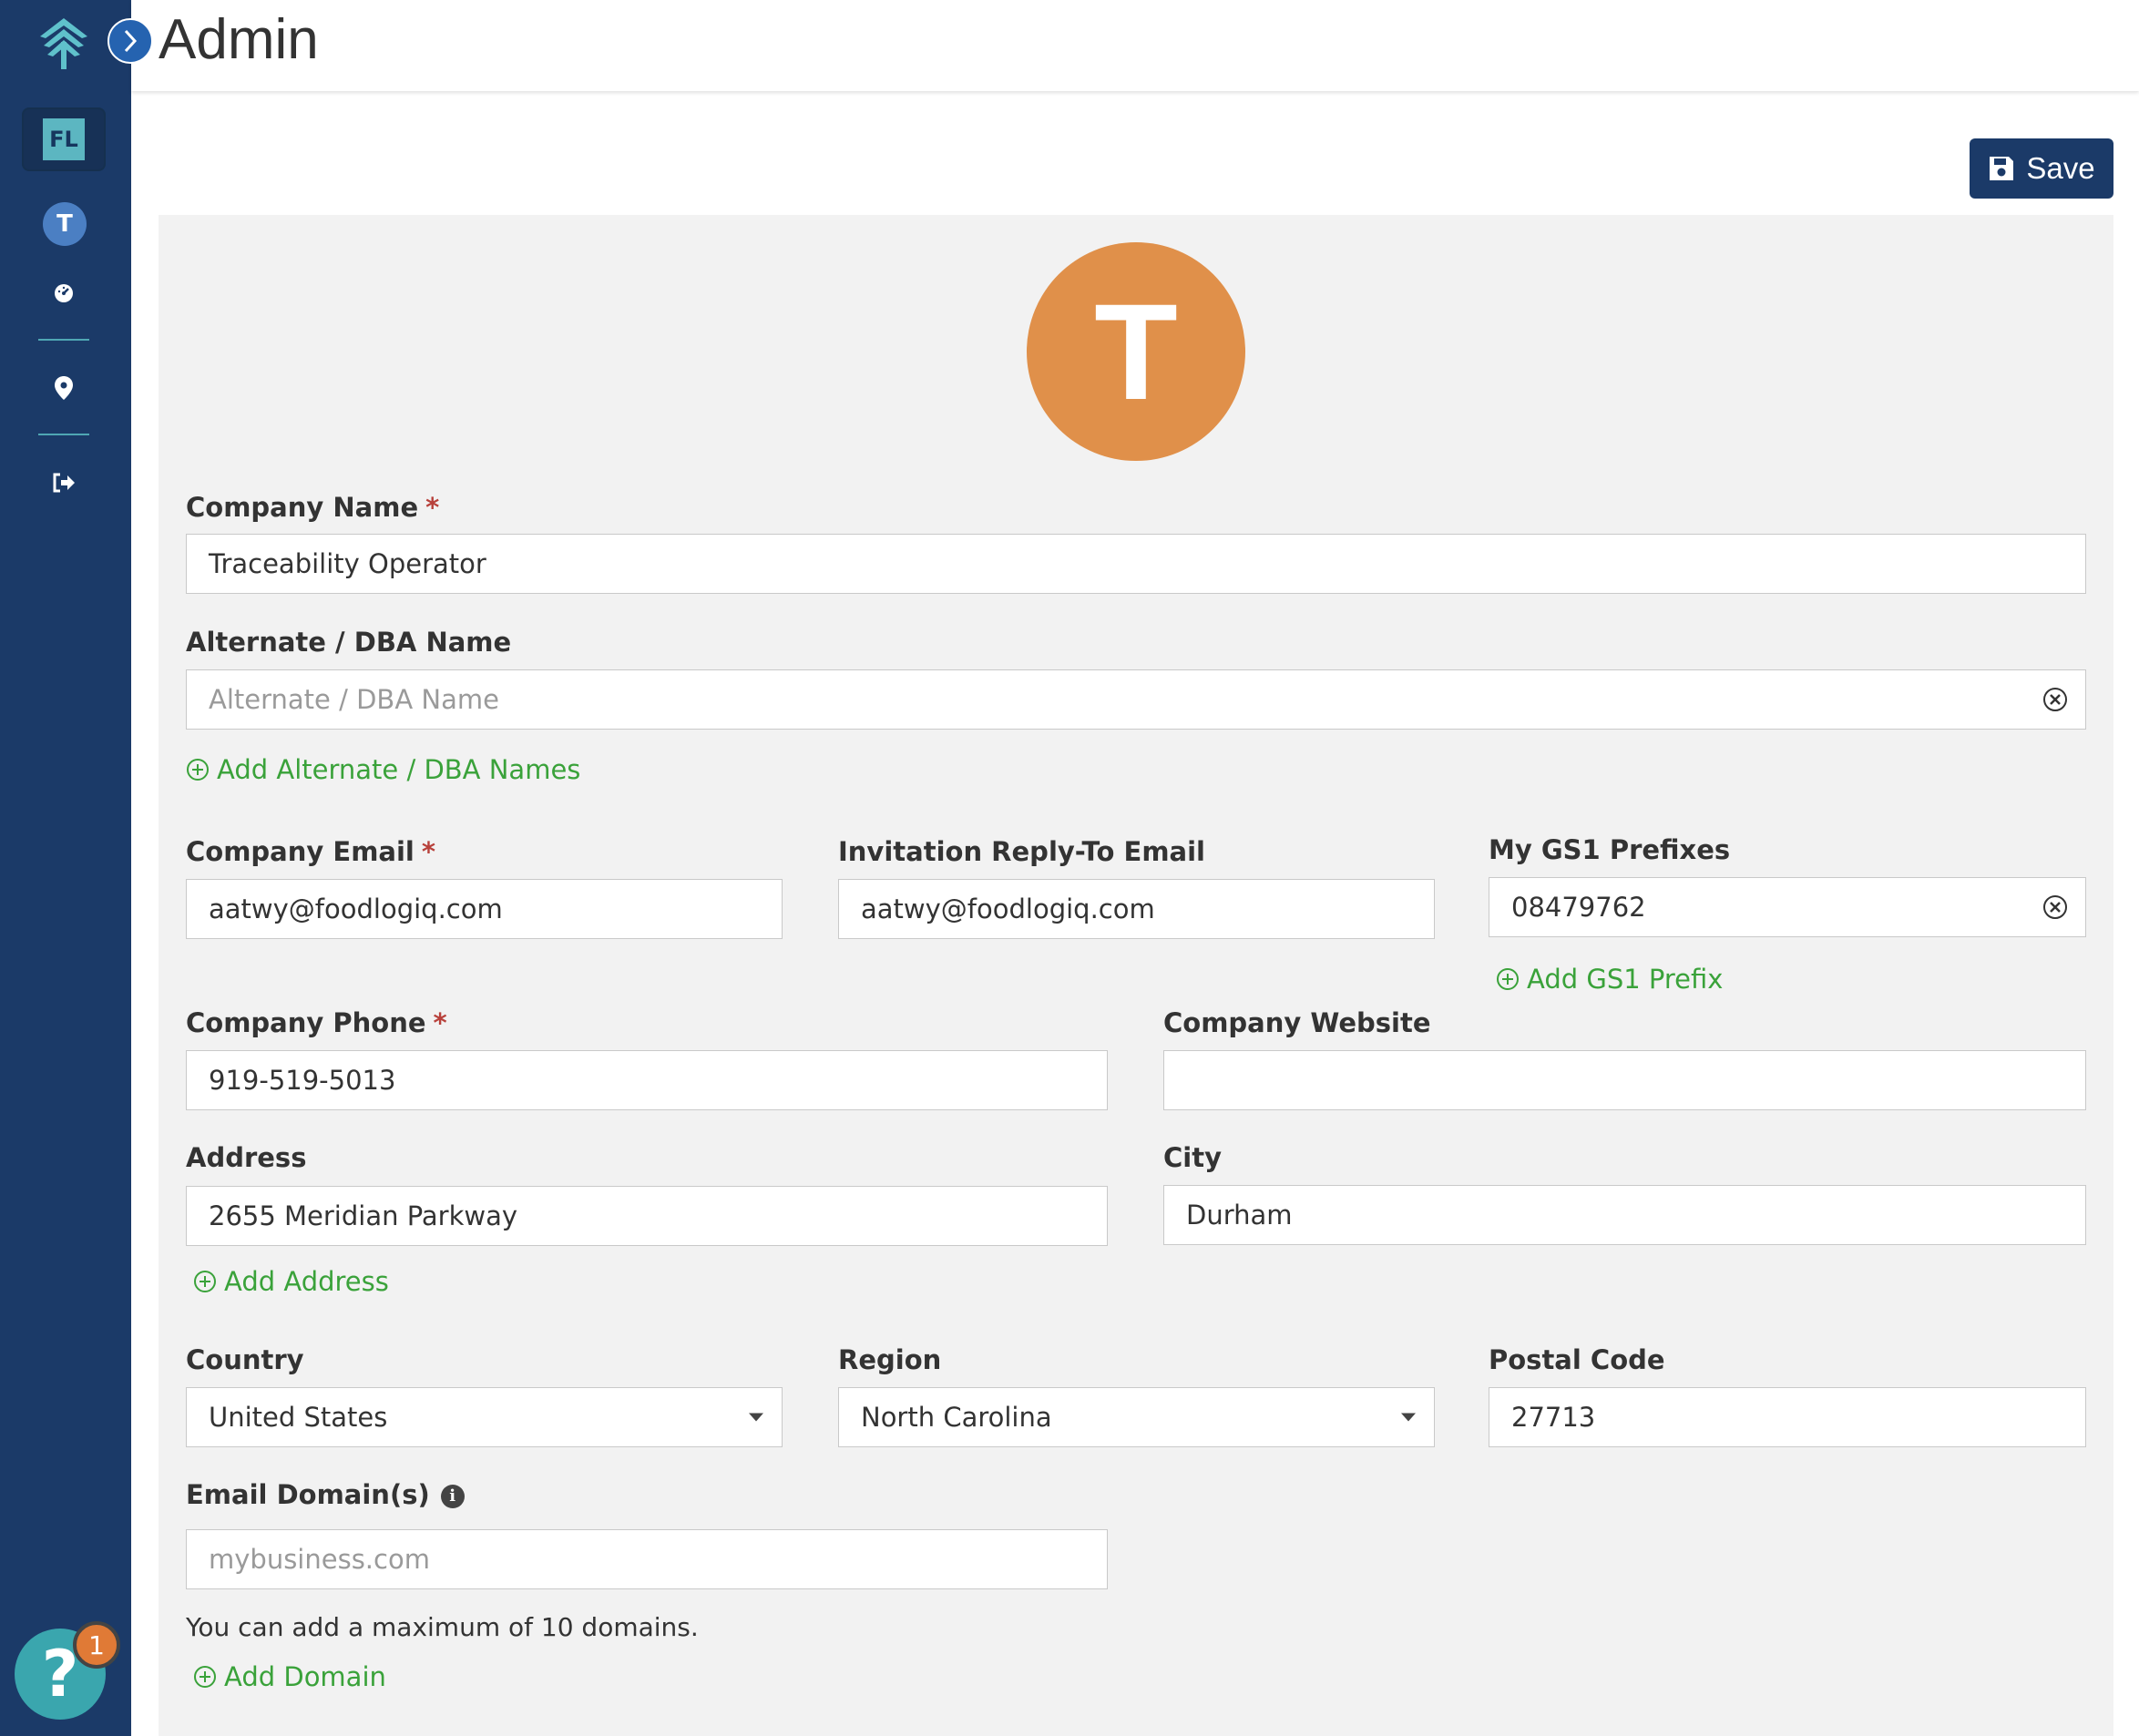 Image resolution: width=2139 pixels, height=1736 pixels. Describe the element at coordinates (452, 1497) in the screenshot. I see `info-icon: i` at that location.